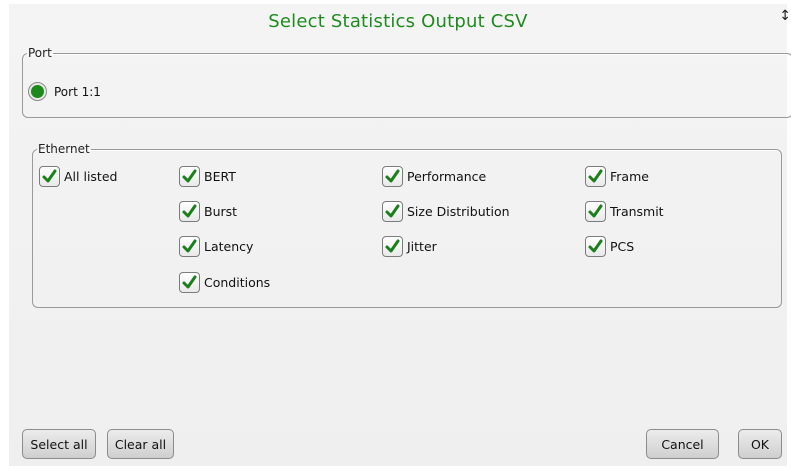 This screenshot has width=791, height=470. I want to click on checkbox-burst: Burst, so click(208, 211).